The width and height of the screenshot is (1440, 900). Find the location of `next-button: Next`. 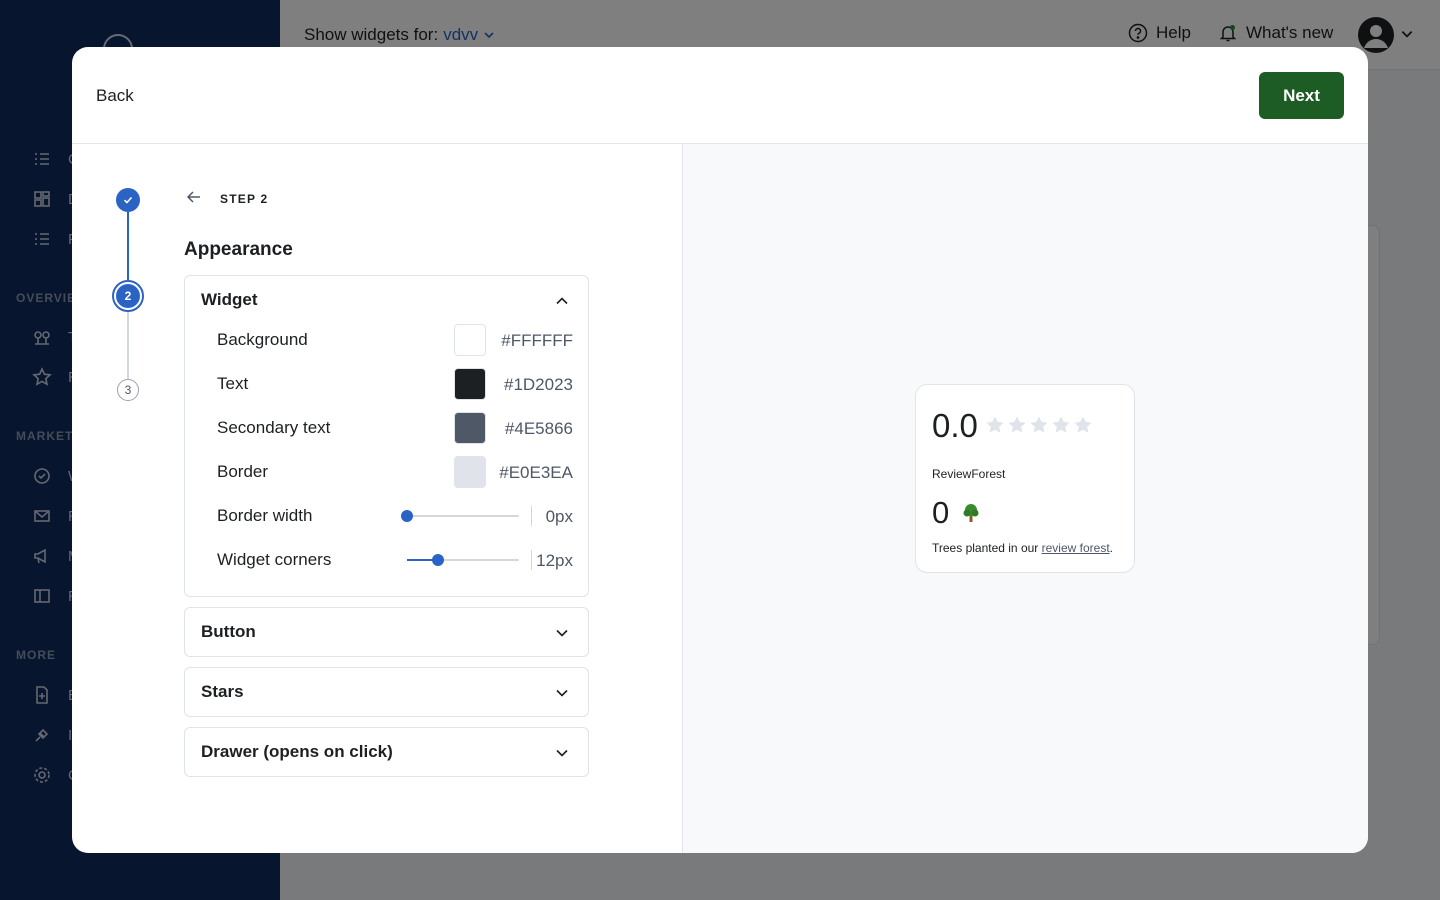

next-button: Next is located at coordinates (1301, 95).